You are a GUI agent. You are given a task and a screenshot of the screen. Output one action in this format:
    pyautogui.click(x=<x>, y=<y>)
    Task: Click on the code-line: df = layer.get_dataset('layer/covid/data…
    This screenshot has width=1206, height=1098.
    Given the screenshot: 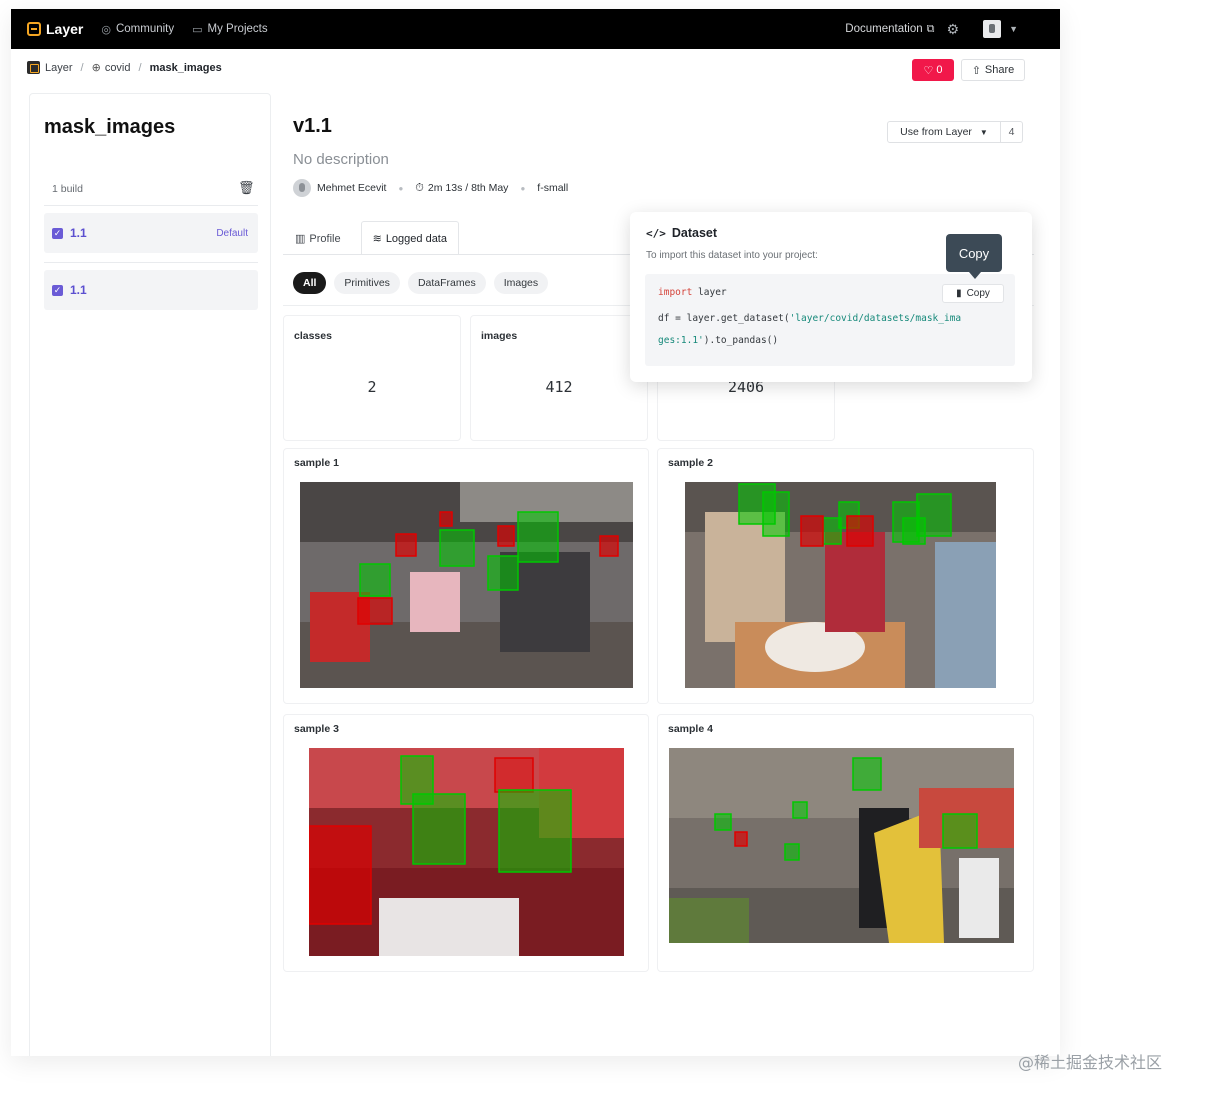 What is the action you would take?
    pyautogui.click(x=809, y=318)
    